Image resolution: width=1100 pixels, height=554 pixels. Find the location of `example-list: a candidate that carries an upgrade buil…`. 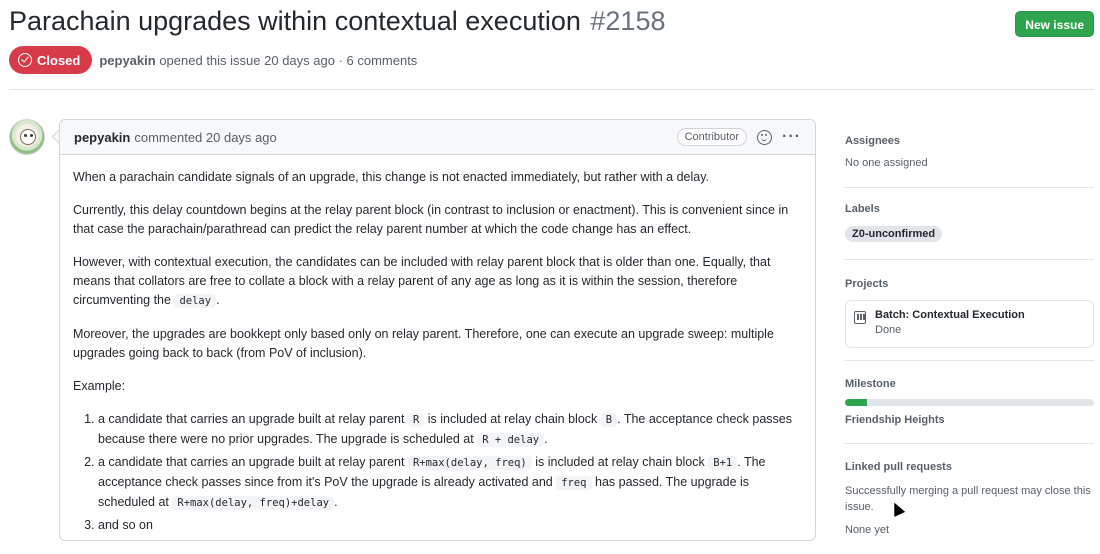

example-list: a candidate that carries an upgrade buil… is located at coordinates (437, 472).